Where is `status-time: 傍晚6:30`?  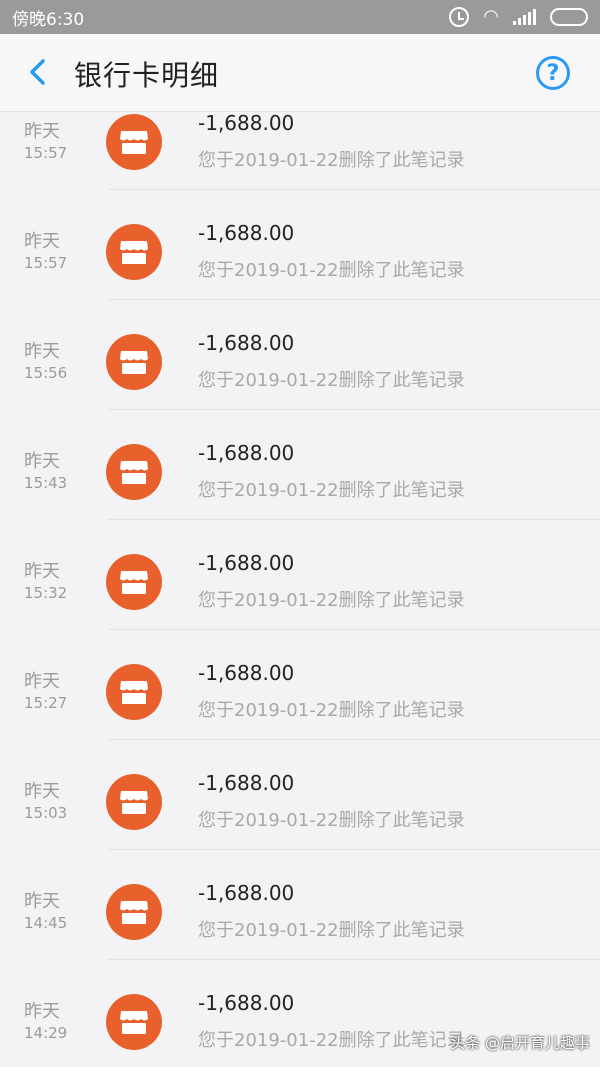 status-time: 傍晚6:30 is located at coordinates (48, 19).